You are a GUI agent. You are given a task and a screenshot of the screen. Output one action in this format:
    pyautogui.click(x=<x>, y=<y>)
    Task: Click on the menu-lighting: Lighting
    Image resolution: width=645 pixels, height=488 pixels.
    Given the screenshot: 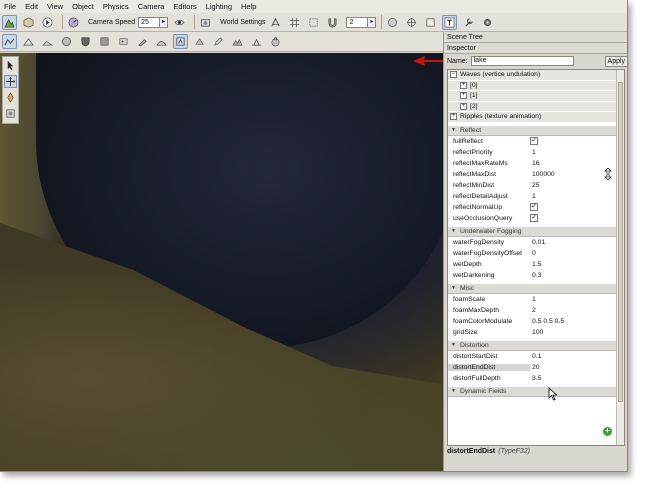 What is the action you would take?
    pyautogui.click(x=219, y=6)
    